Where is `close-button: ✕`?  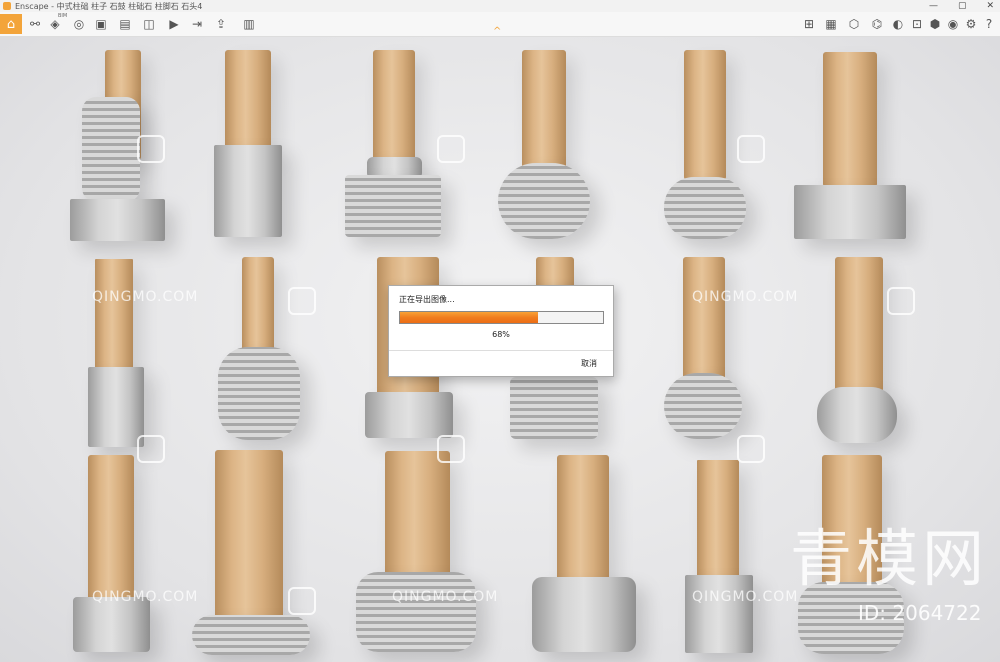
close-button: ✕ is located at coordinates (990, 6).